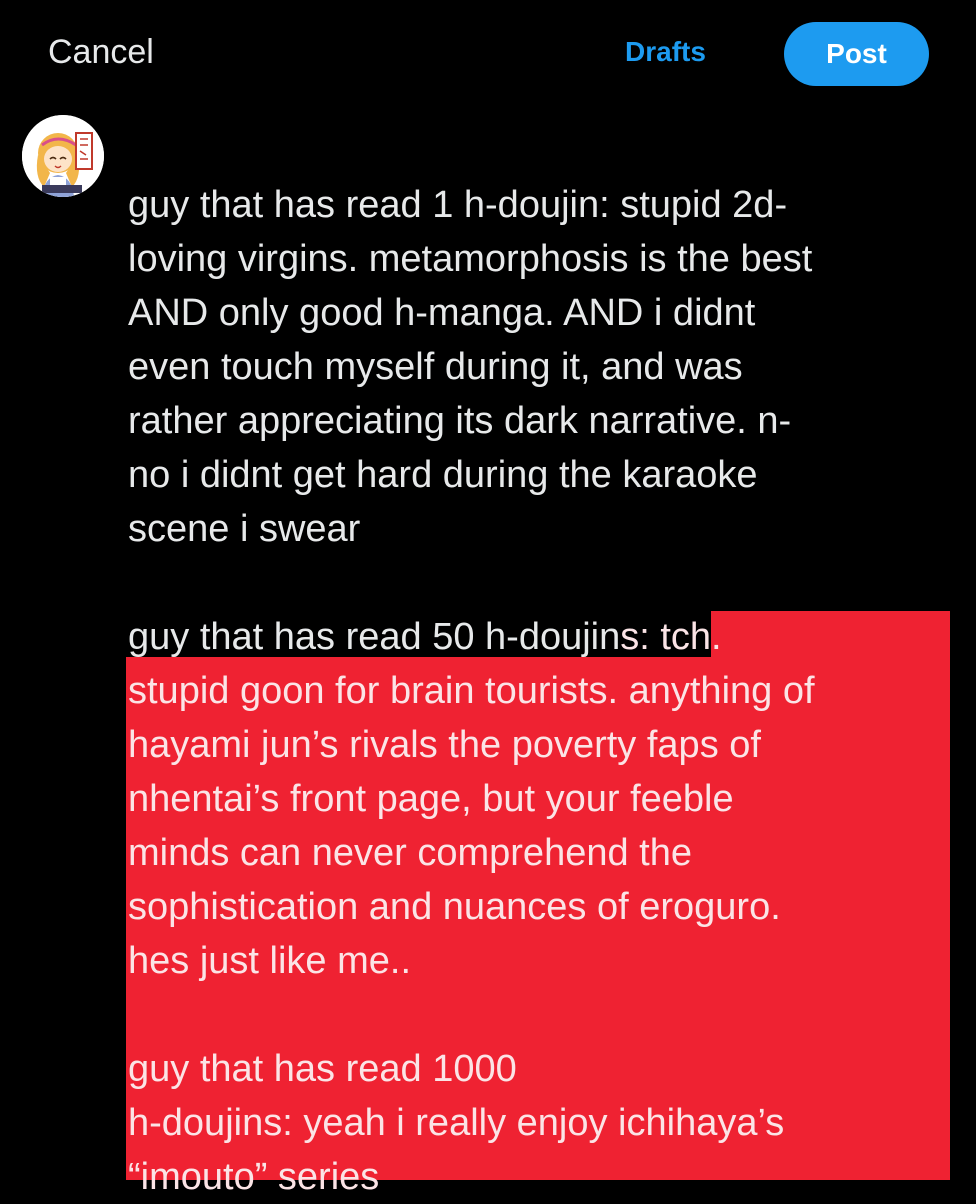 This screenshot has height=1204, width=976. Describe the element at coordinates (101, 52) in the screenshot. I see `cancel-button: Cancel` at that location.